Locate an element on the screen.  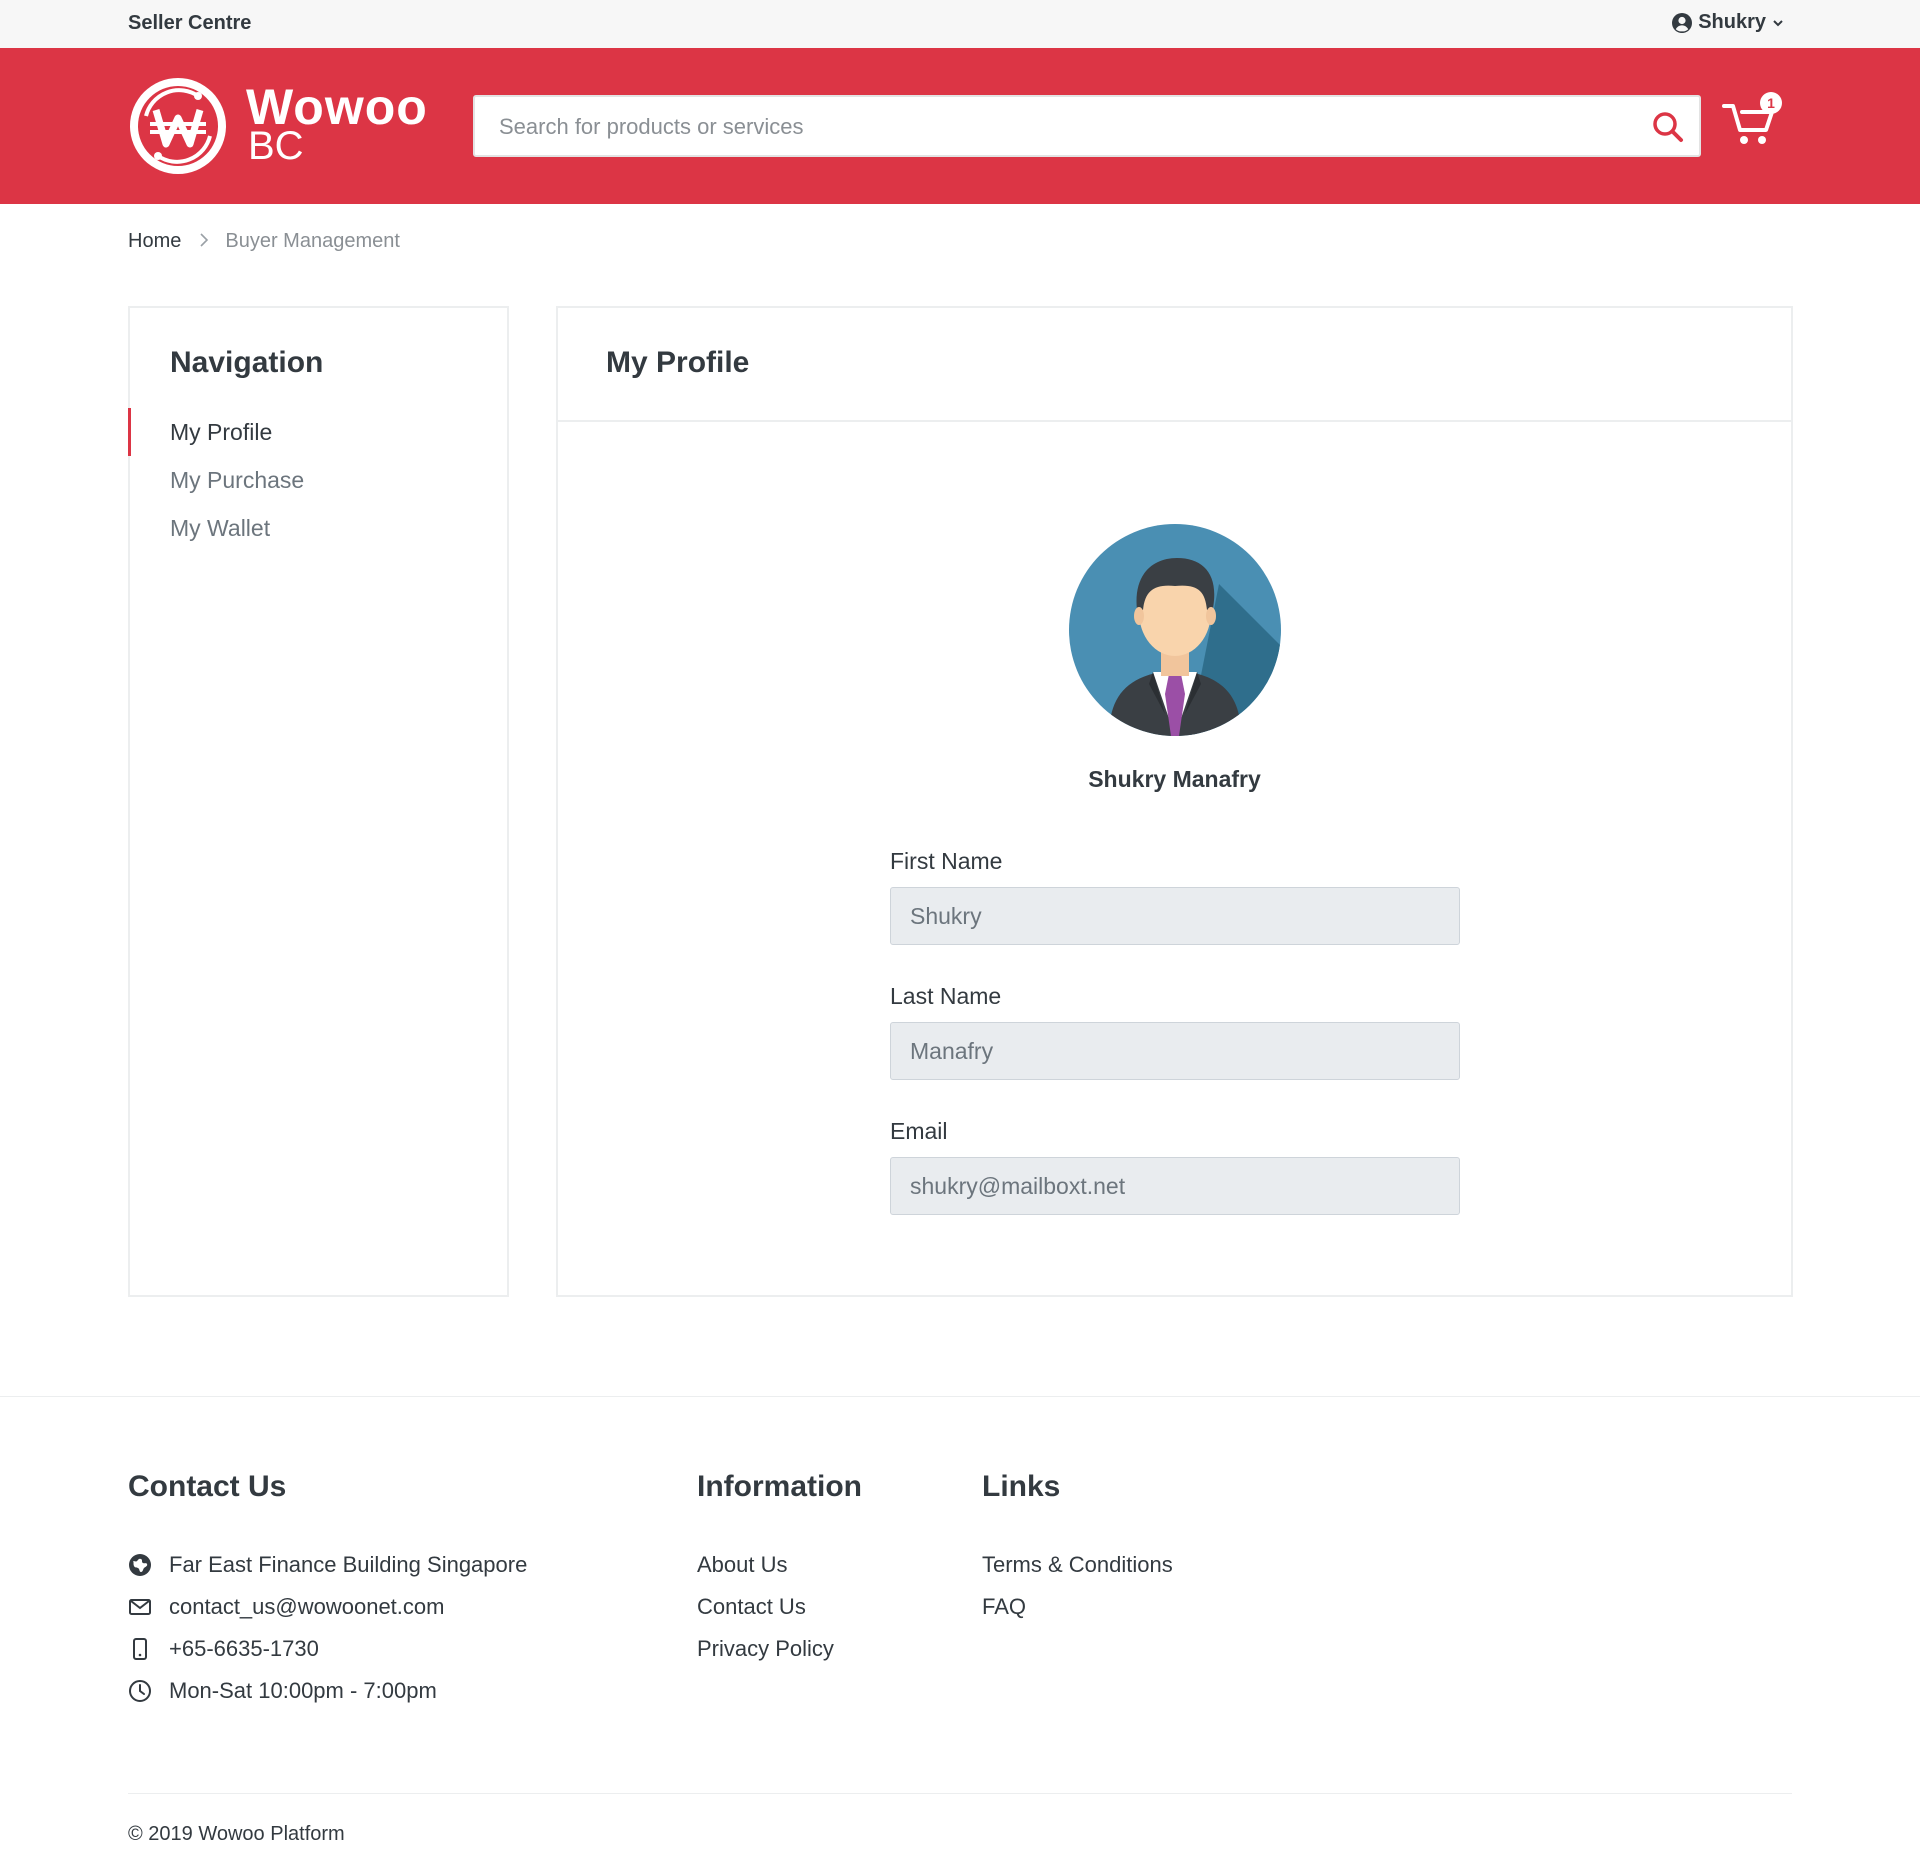
user-name: Shukry is located at coordinates (1732, 22).